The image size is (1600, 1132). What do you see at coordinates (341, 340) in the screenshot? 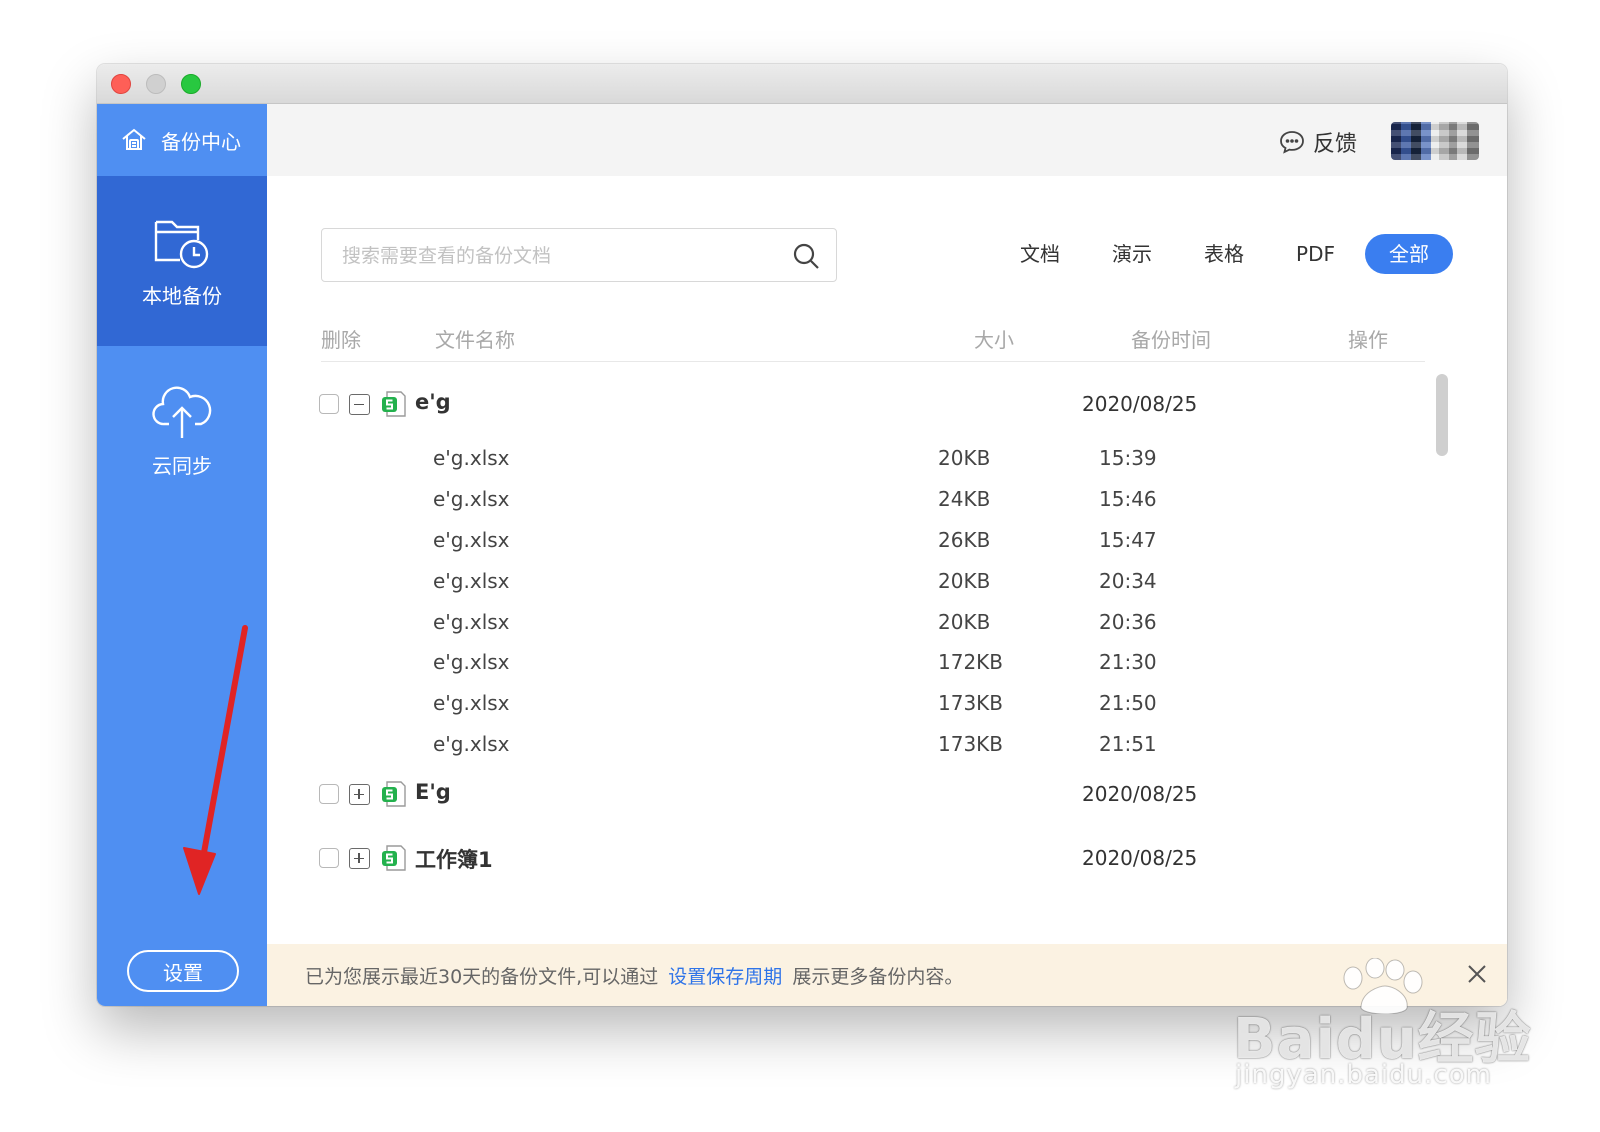
I see `column-delete: 删除` at bounding box center [341, 340].